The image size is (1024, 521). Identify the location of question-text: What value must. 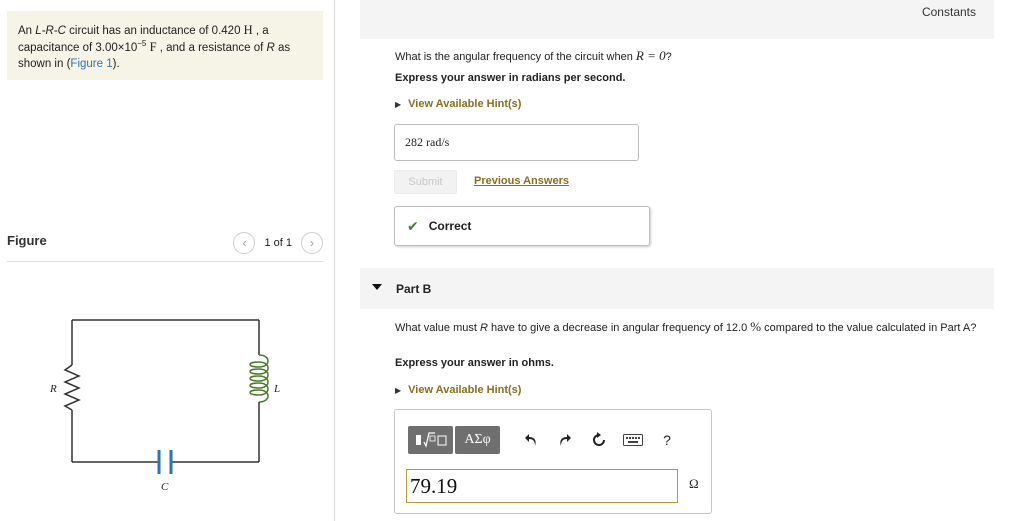
(437, 328).